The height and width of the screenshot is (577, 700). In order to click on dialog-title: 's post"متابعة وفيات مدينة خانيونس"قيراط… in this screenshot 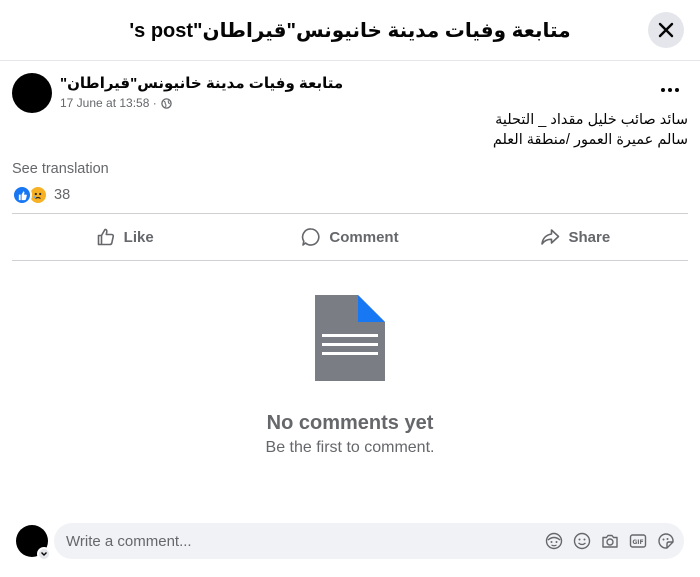, I will do `click(350, 30)`.